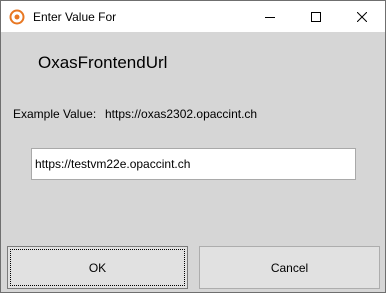  I want to click on close-button, so click(362, 16).